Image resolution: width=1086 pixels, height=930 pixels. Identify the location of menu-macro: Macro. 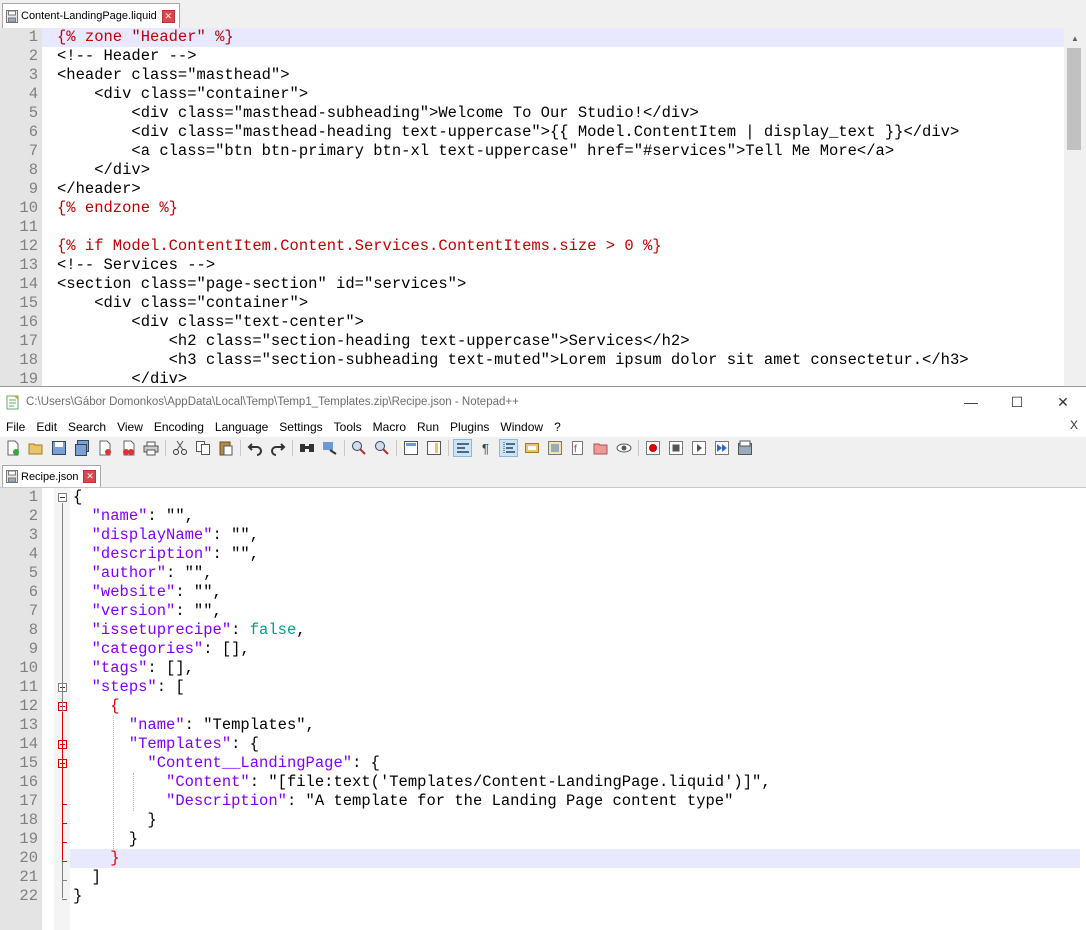
(389, 427).